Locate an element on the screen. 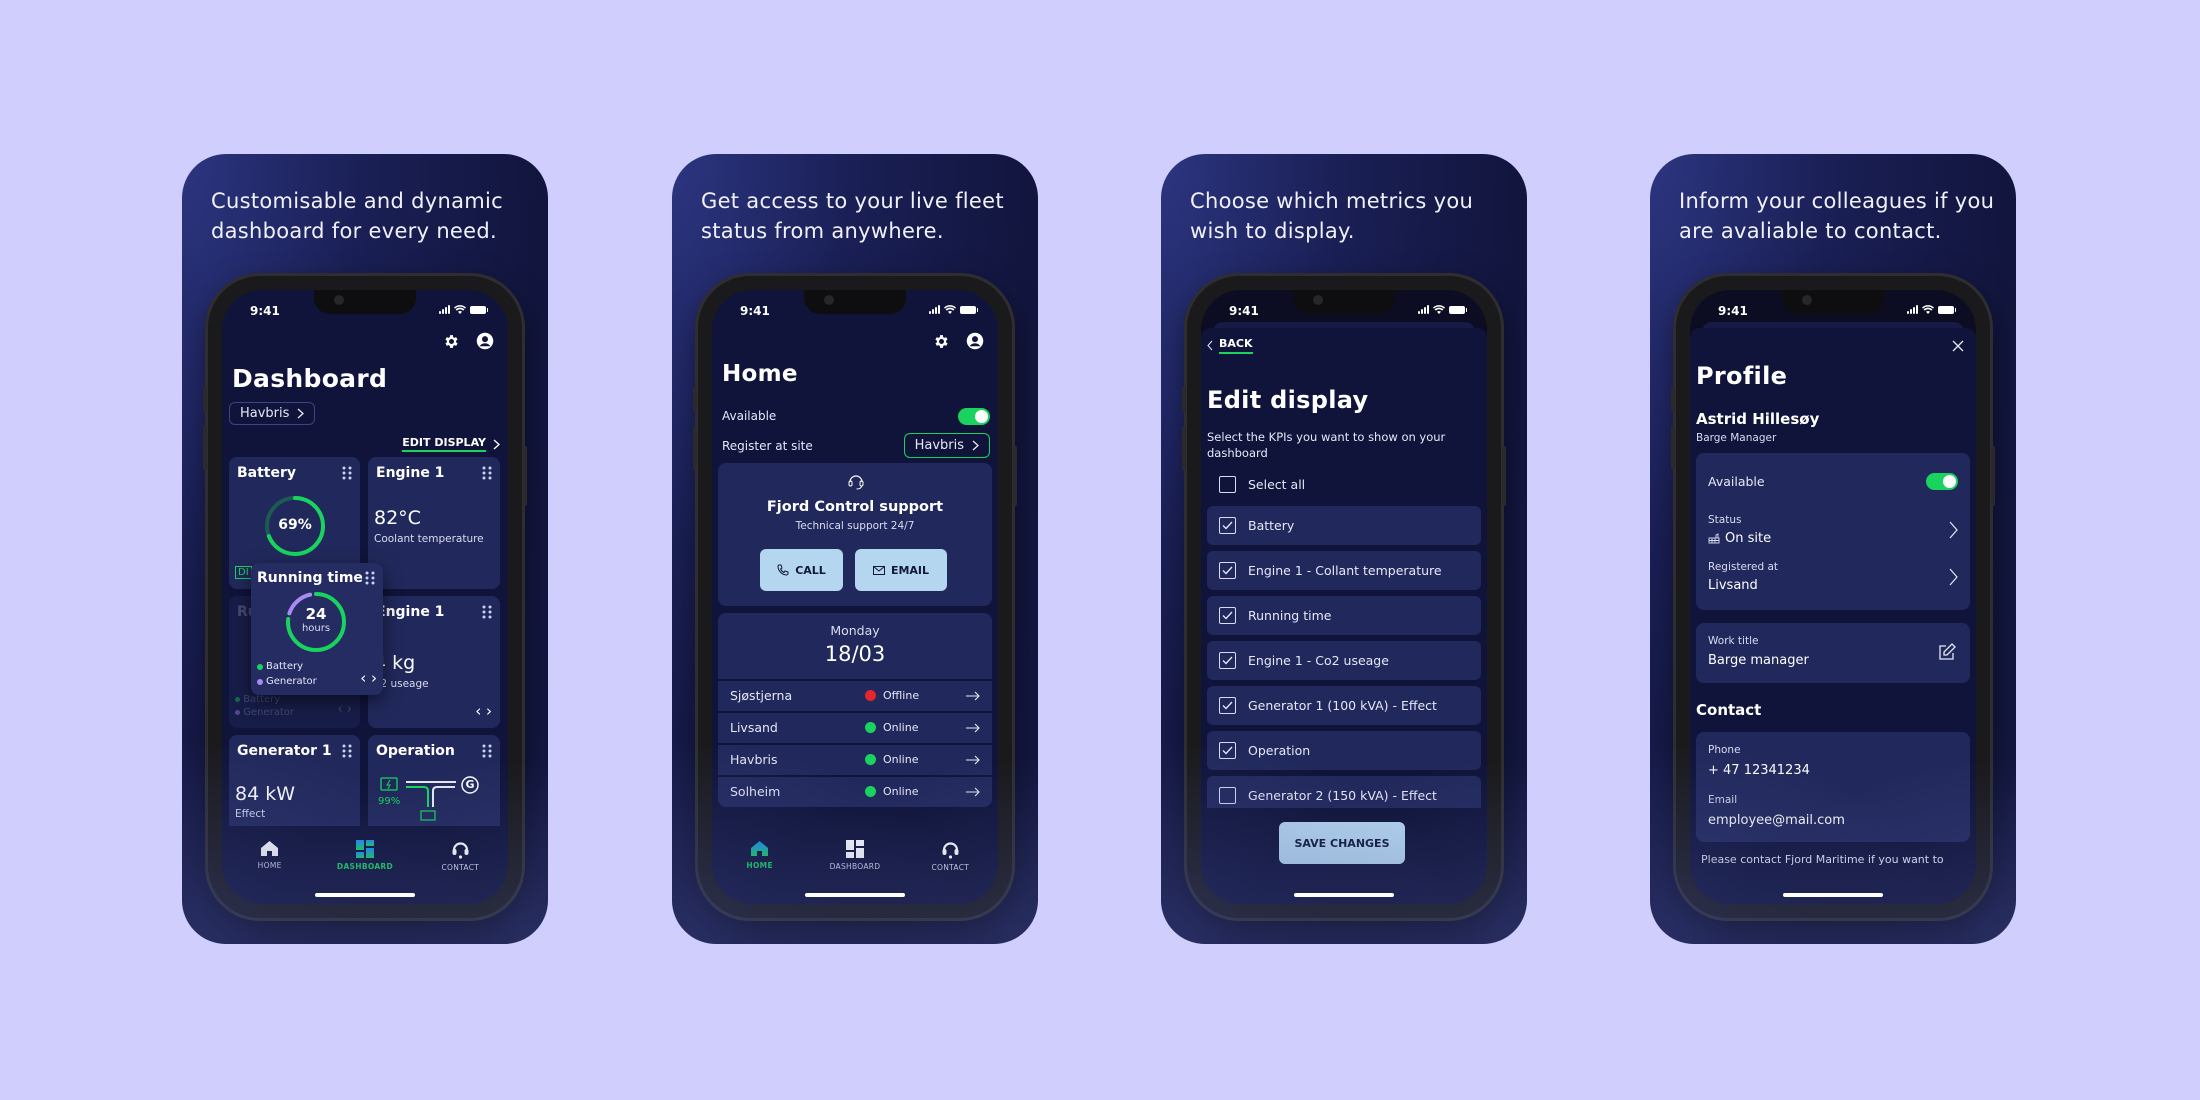  site-row: Livsand Online is located at coordinates (855, 728).